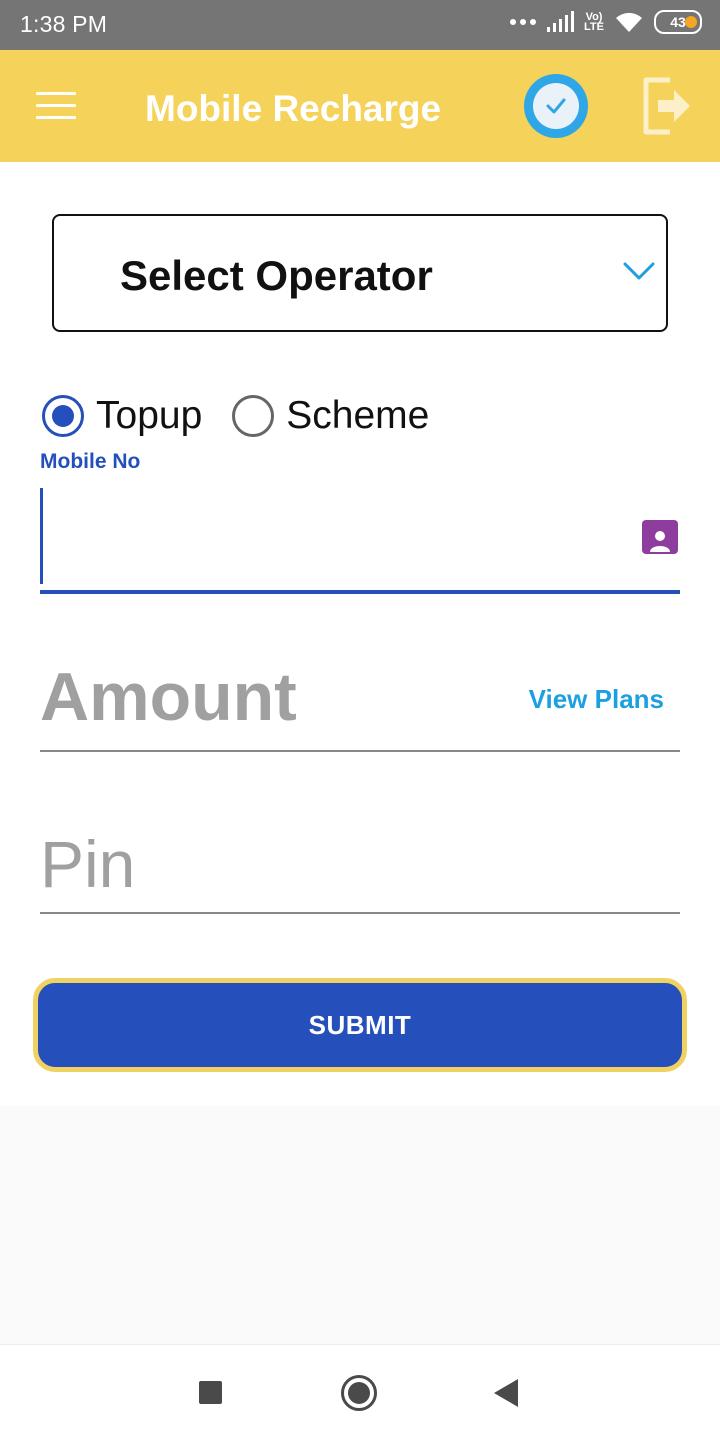 The image size is (720, 1440). I want to click on app-bar: Mobile Recharge, so click(360, 106).